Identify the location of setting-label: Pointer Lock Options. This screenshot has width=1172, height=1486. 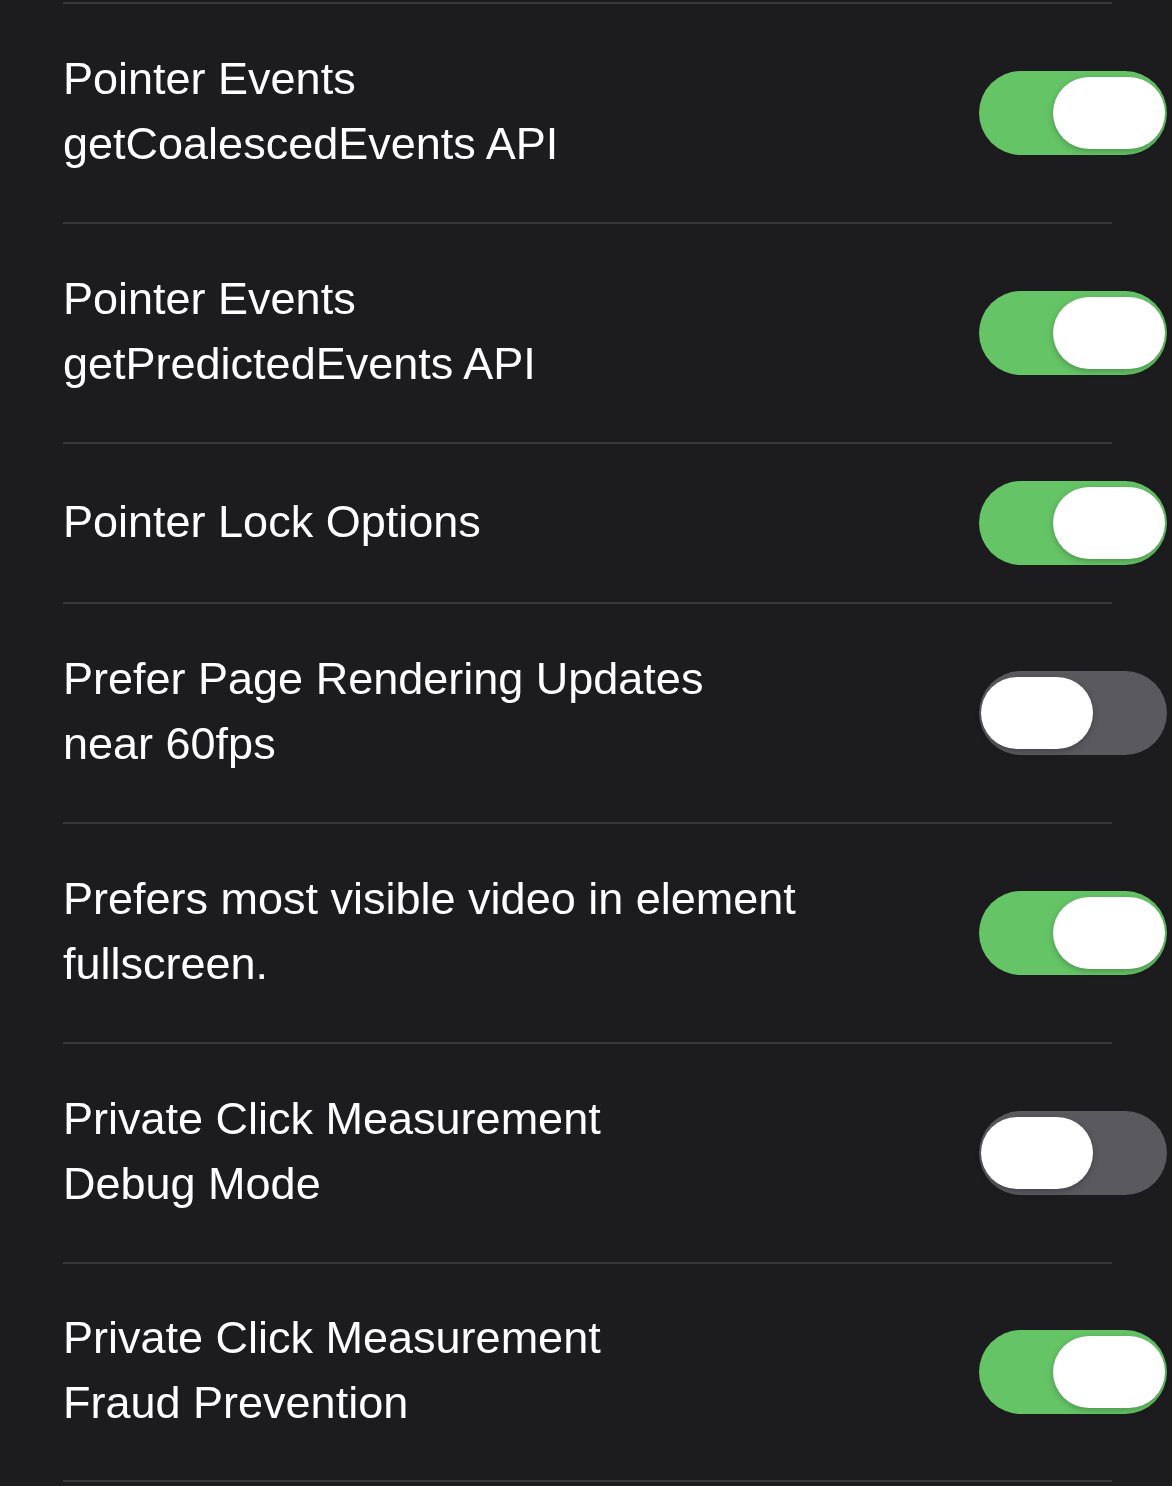
(272, 521).